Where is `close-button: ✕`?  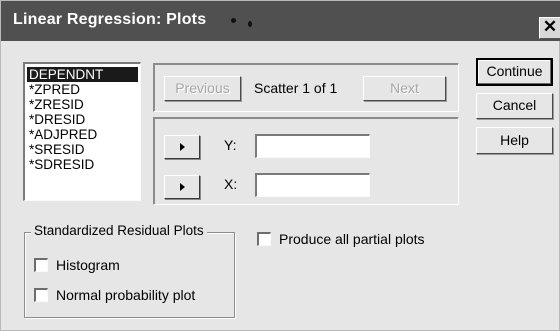
close-button: ✕ is located at coordinates (549, 28).